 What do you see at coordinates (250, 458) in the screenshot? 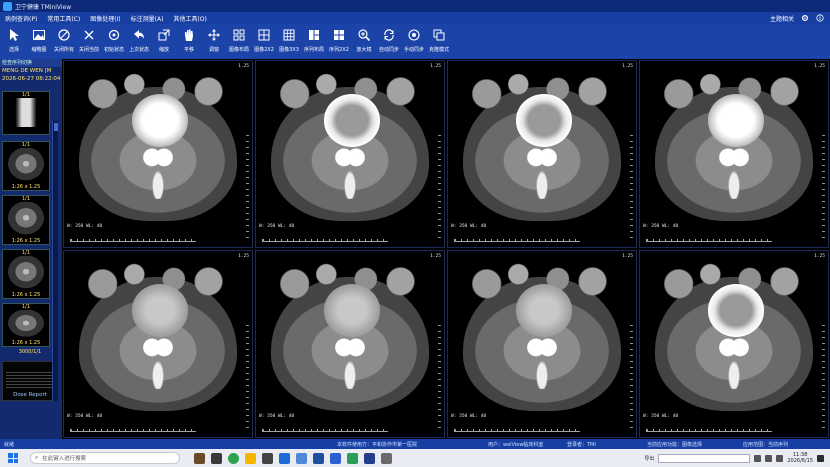
I see `file-explorer-icon` at bounding box center [250, 458].